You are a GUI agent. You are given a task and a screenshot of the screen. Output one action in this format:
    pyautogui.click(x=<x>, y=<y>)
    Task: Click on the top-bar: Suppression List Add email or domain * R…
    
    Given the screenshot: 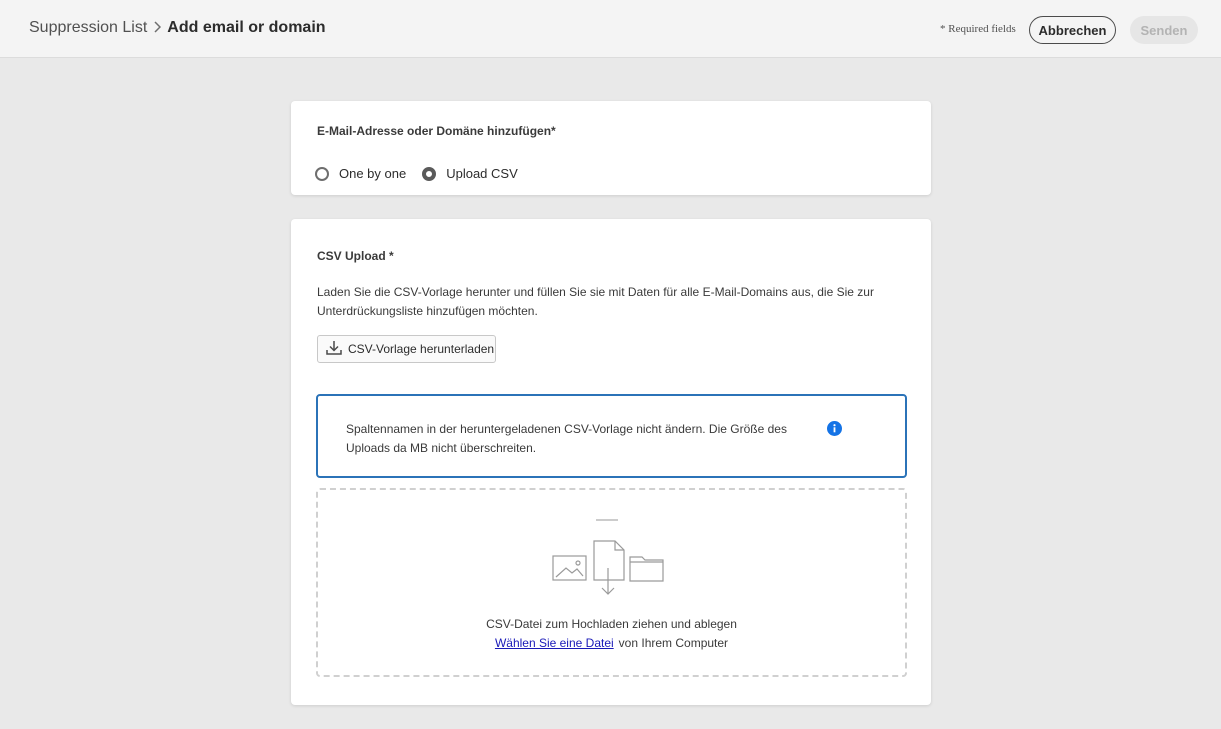 What is the action you would take?
    pyautogui.click(x=610, y=29)
    